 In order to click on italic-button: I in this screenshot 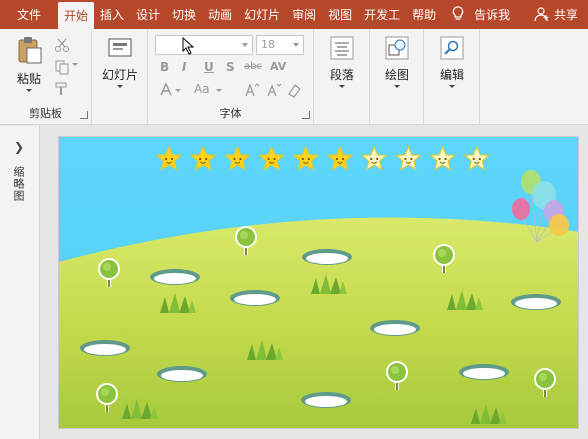, I will do `click(184, 67)`.